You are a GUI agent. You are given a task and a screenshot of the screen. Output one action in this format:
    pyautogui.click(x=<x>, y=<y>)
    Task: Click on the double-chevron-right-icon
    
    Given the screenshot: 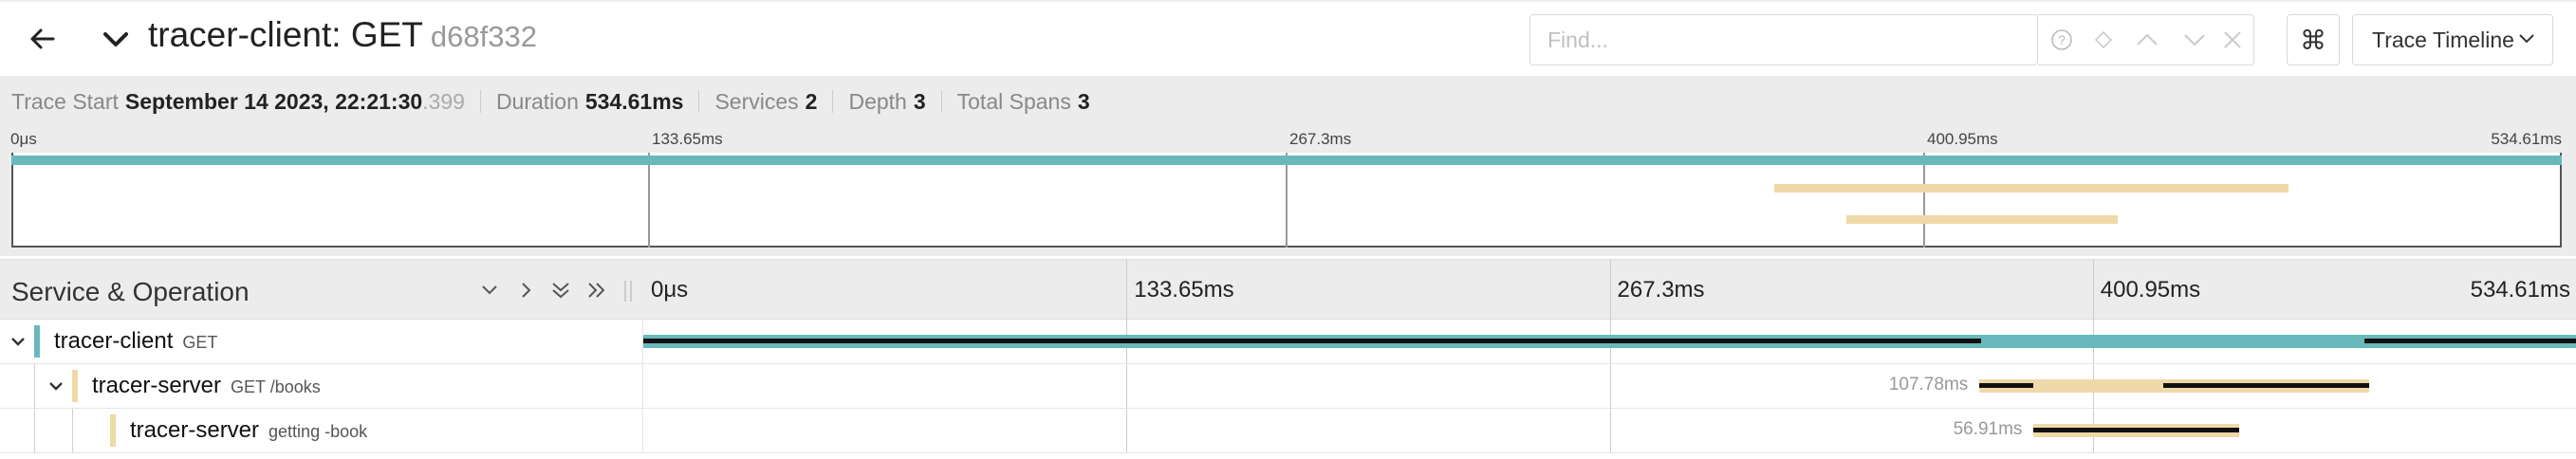 What is the action you would take?
    pyautogui.click(x=596, y=290)
    